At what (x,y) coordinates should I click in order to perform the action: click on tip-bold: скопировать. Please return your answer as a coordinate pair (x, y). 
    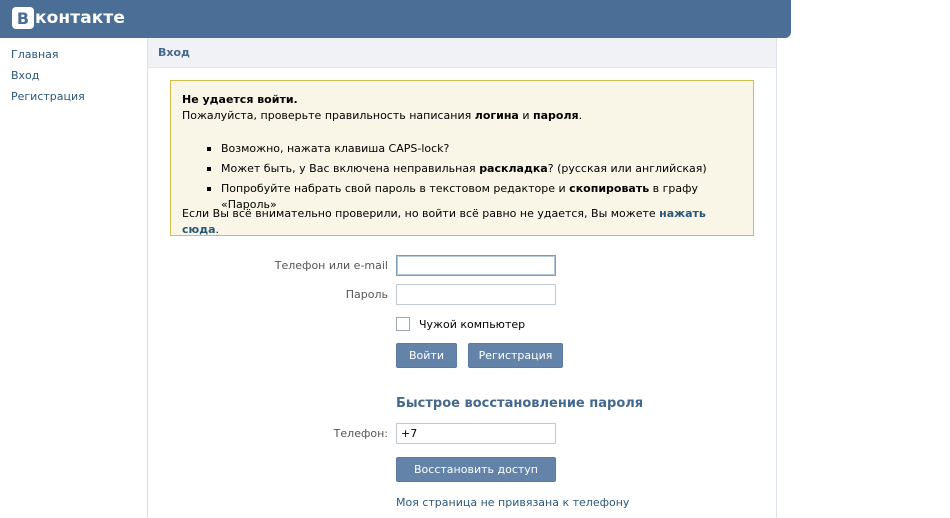
    Looking at the image, I should click on (609, 188).